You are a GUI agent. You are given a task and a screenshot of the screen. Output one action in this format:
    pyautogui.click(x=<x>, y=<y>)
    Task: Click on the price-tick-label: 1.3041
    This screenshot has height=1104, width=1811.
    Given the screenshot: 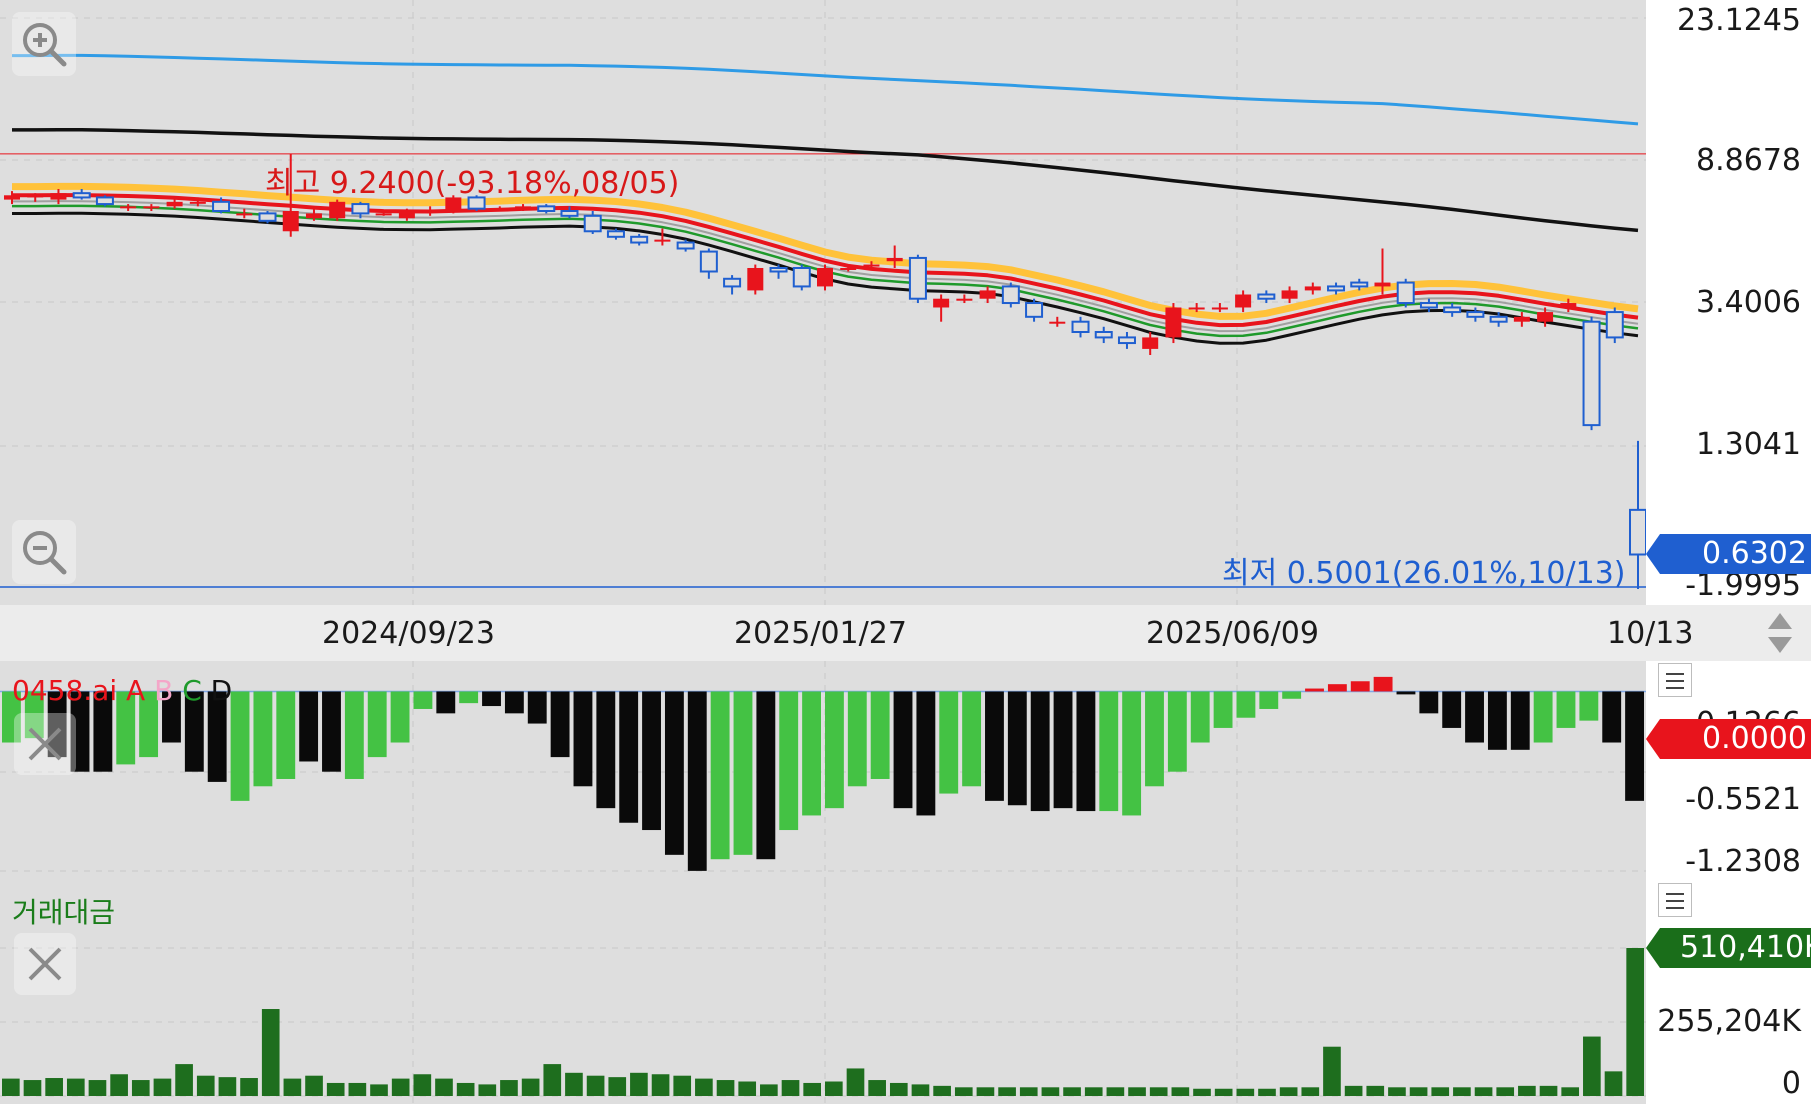 What is the action you would take?
    pyautogui.click(x=1748, y=444)
    